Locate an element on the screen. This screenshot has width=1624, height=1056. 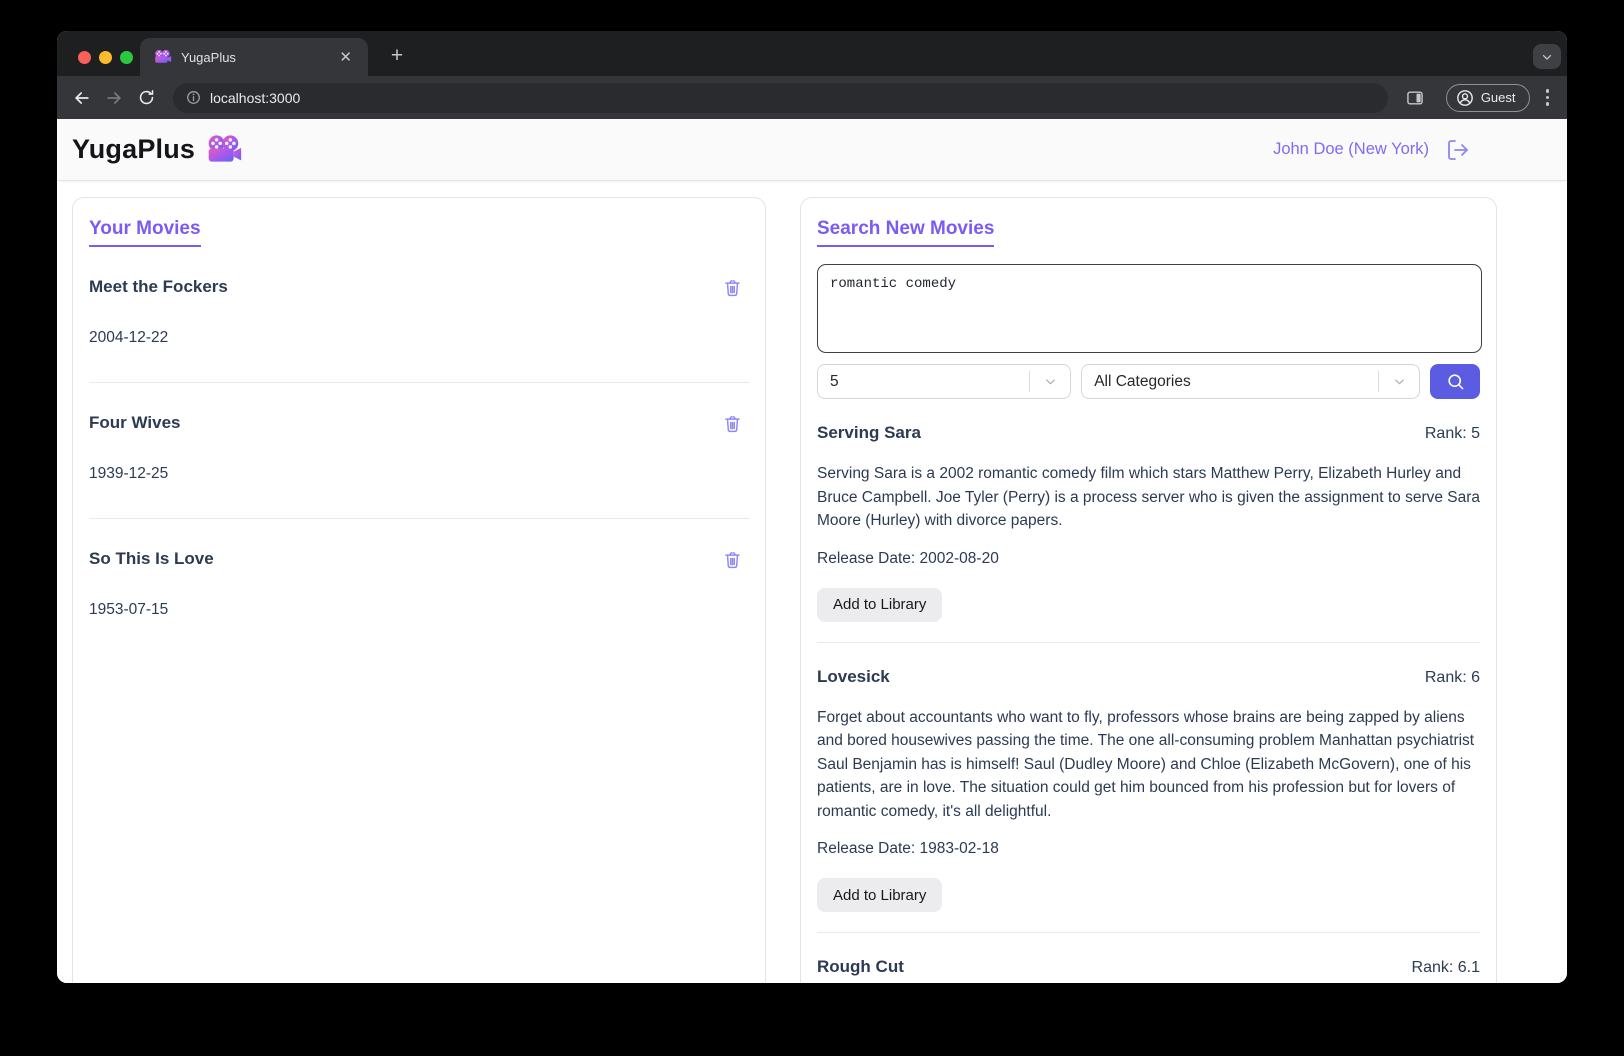
browser-menu-icon is located at coordinates (1548, 97).